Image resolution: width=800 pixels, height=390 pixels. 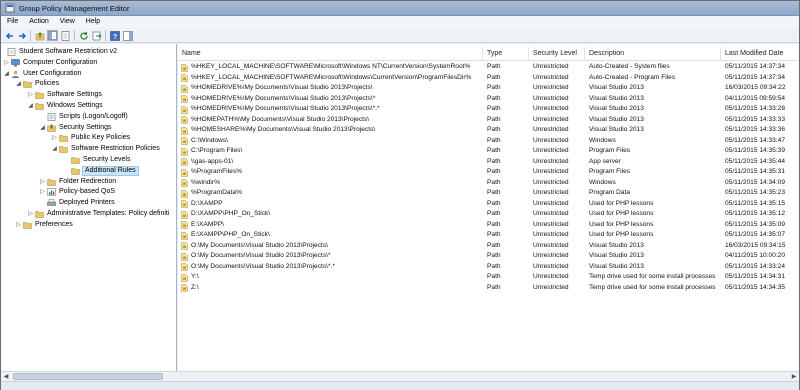 I want to click on tree-item-folder-redirection: ▷ Folder Redirection, so click(x=88, y=182).